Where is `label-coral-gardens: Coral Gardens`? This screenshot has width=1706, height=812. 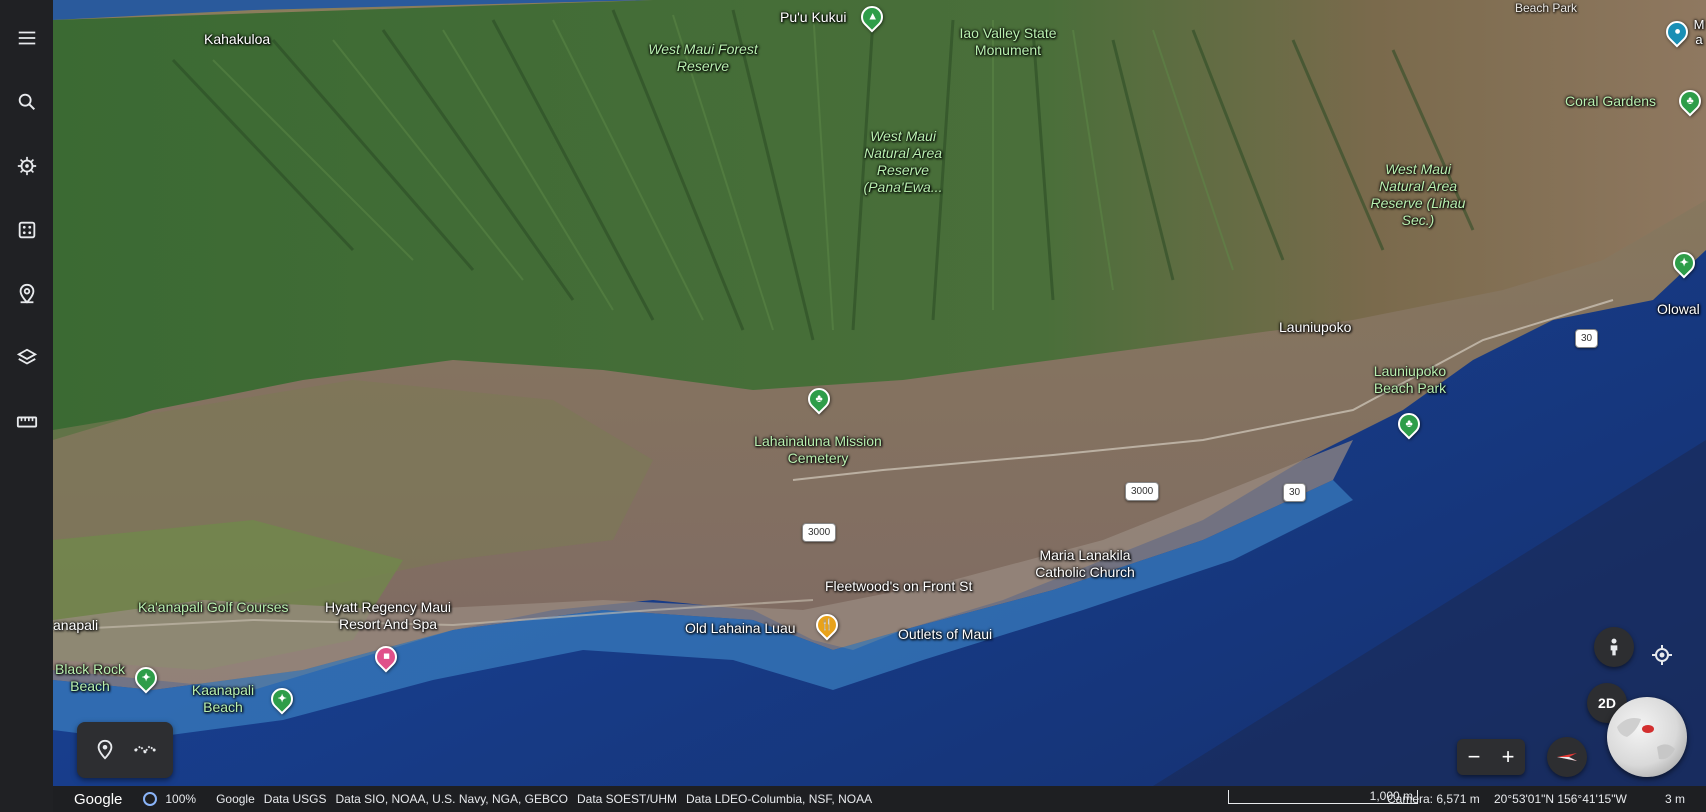 label-coral-gardens: Coral Gardens is located at coordinates (1610, 101).